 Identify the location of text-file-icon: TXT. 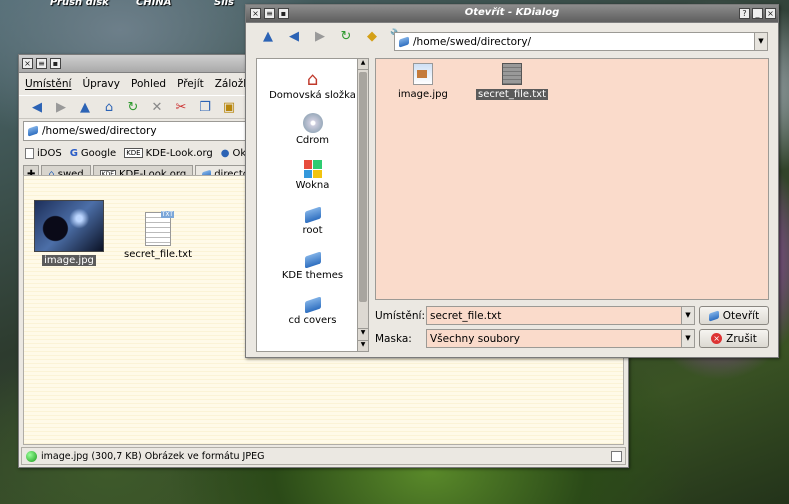
(159, 228).